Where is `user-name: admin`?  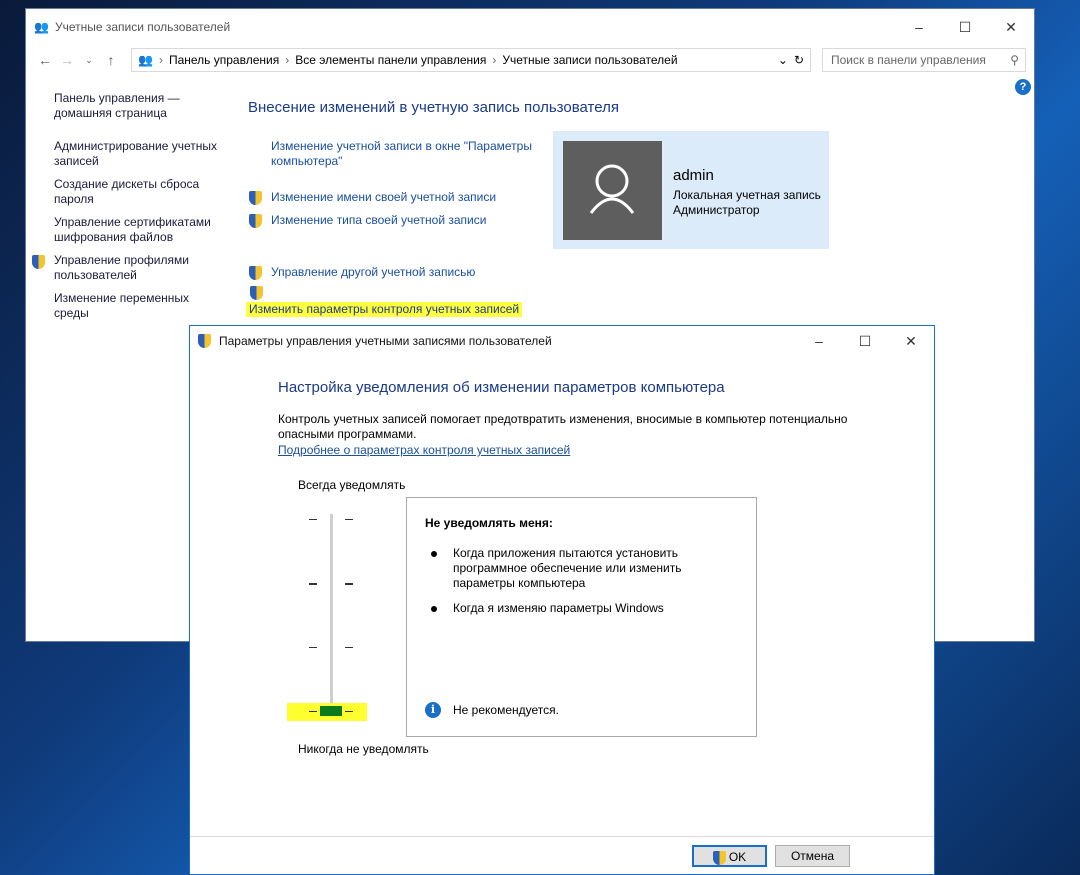 user-name: admin is located at coordinates (693, 175).